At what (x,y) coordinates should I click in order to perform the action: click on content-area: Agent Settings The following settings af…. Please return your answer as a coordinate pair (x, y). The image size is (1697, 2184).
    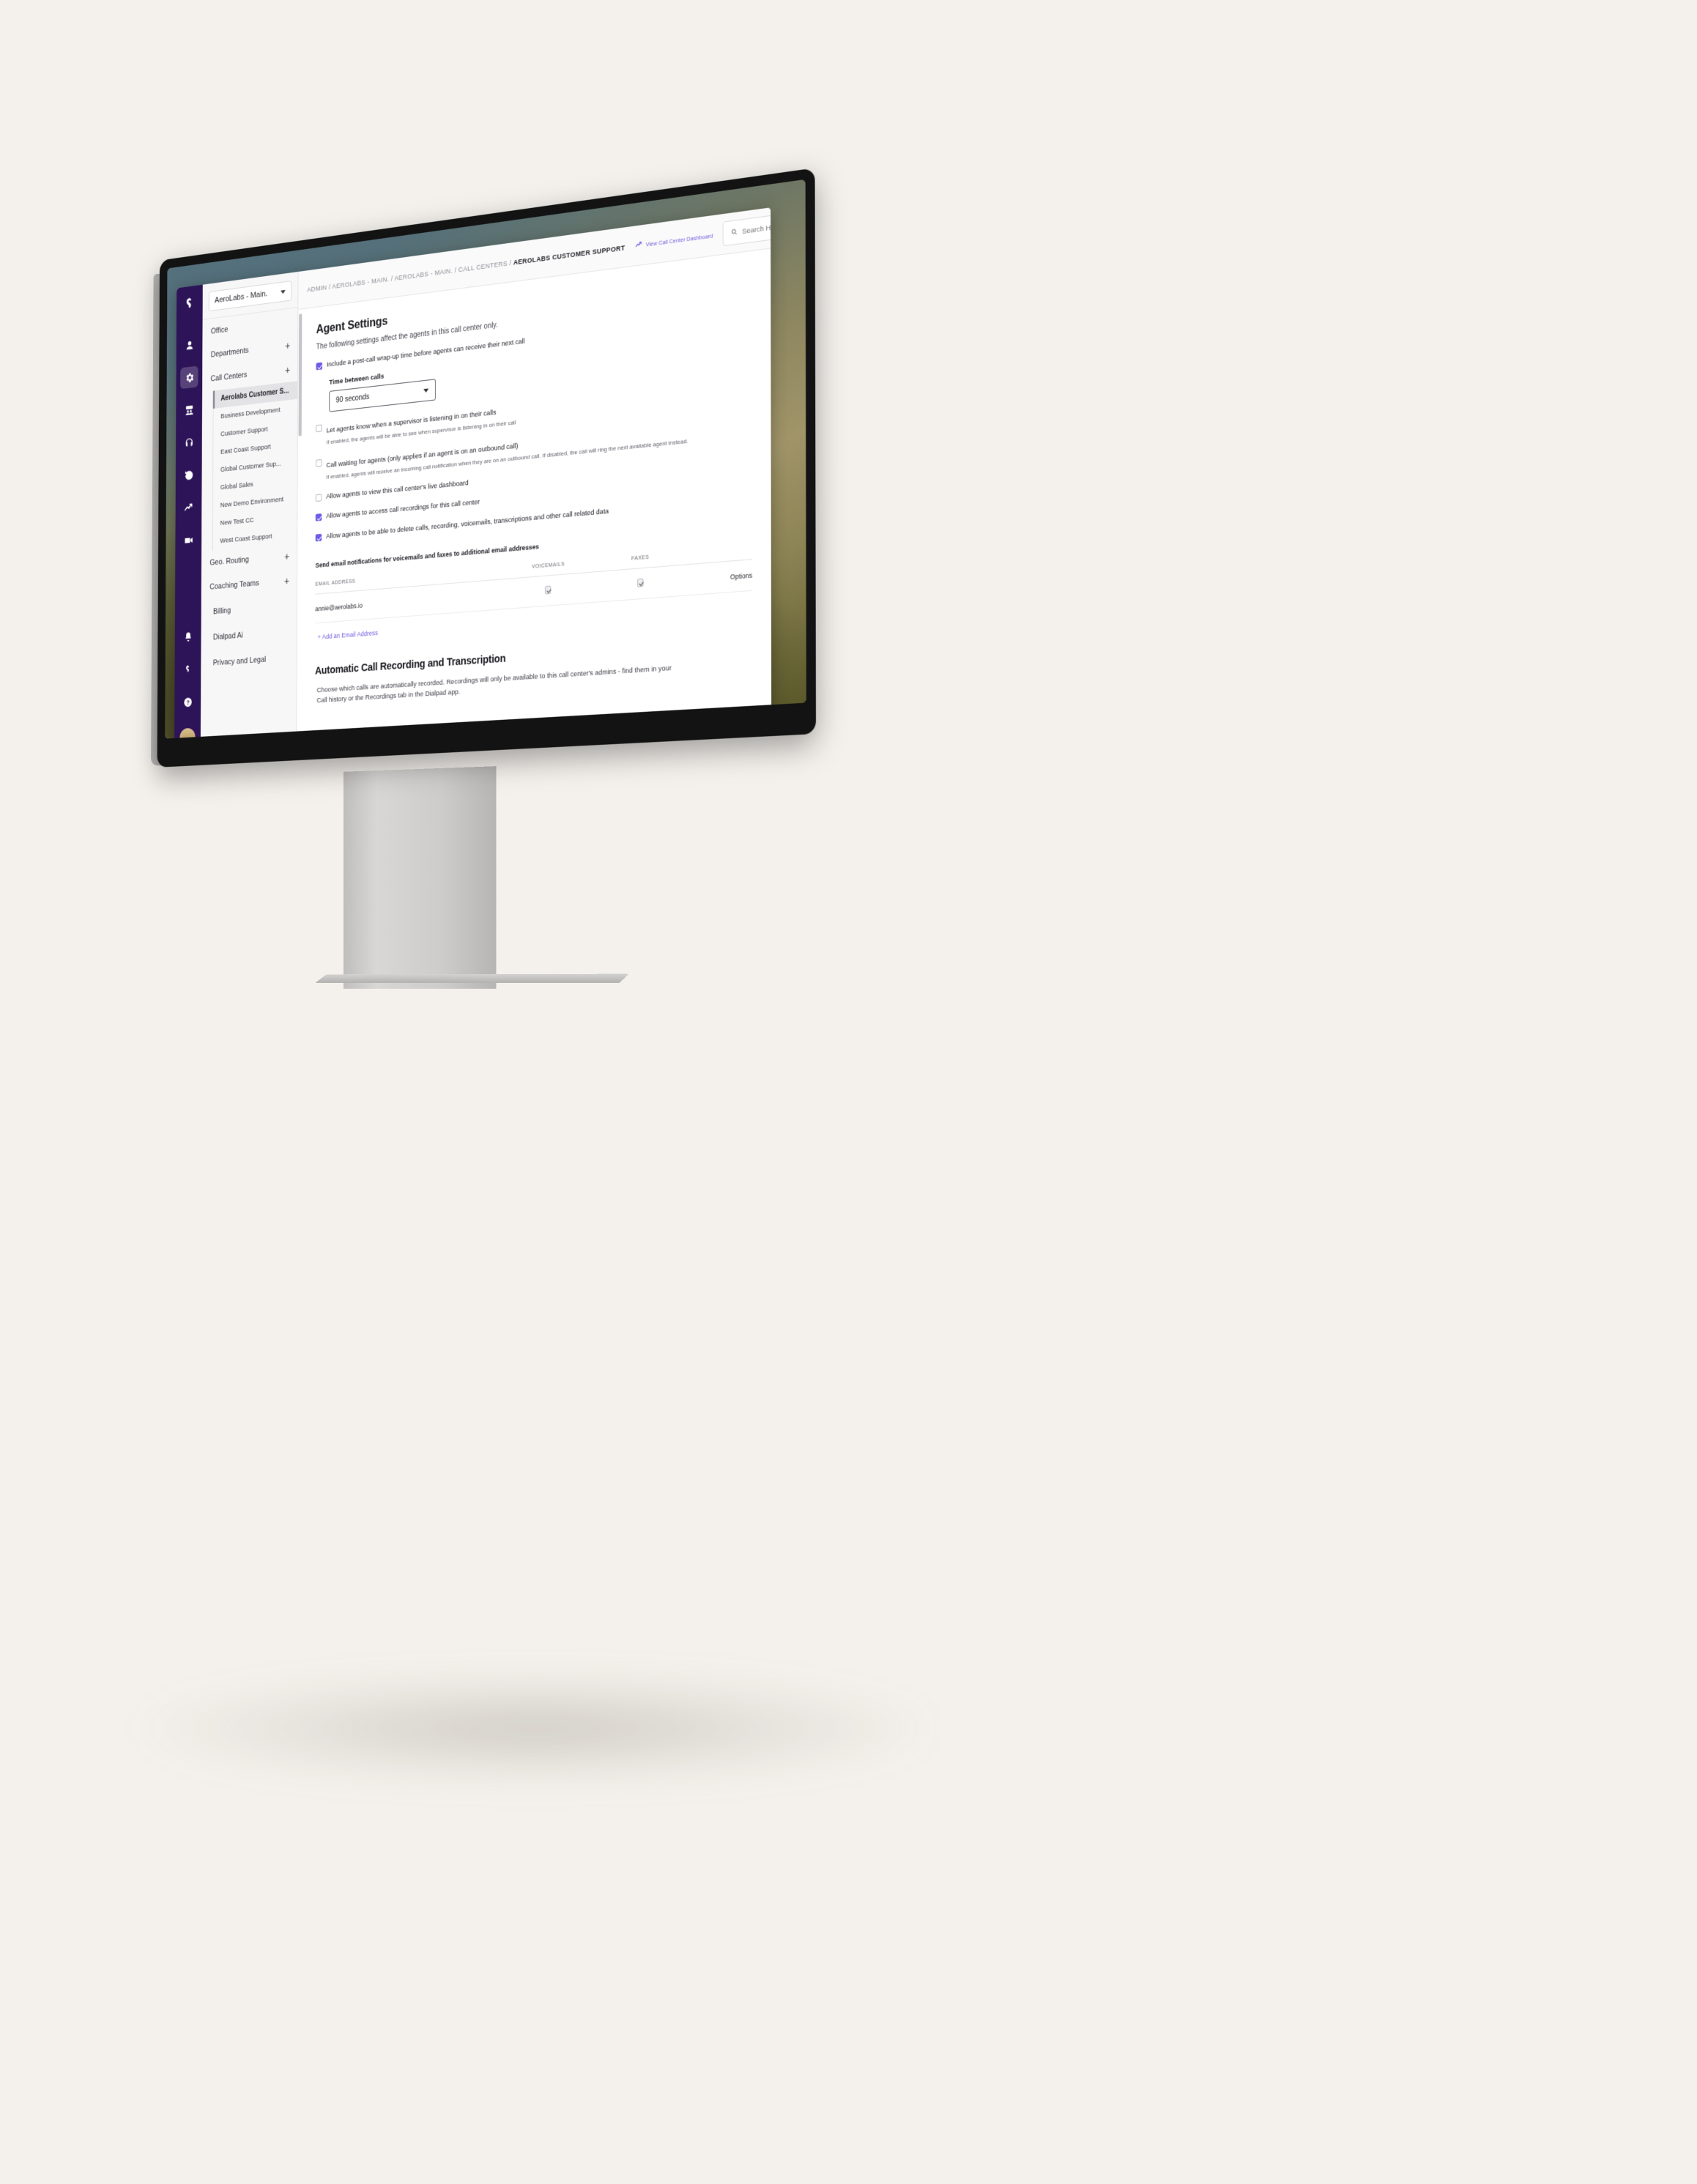
    Looking at the image, I should click on (534, 494).